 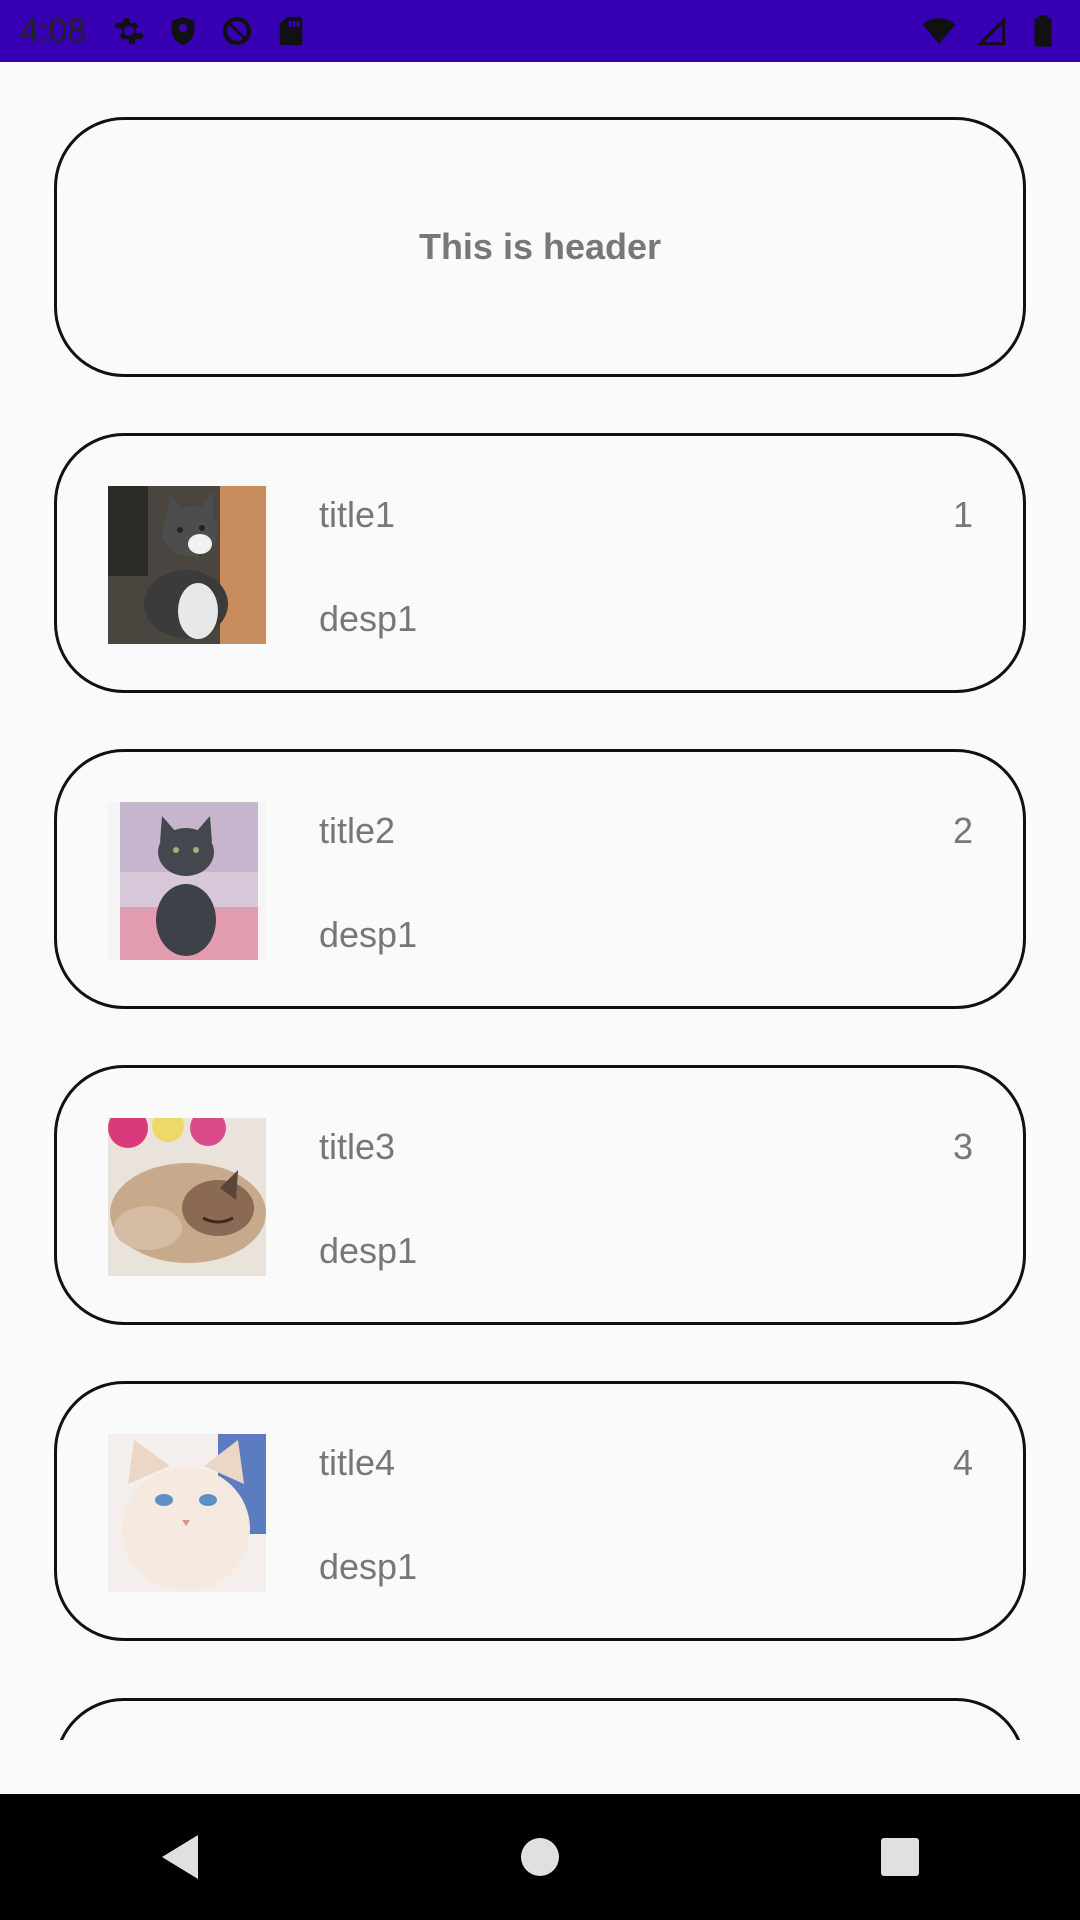 What do you see at coordinates (900, 1857) in the screenshot?
I see `recents-icon` at bounding box center [900, 1857].